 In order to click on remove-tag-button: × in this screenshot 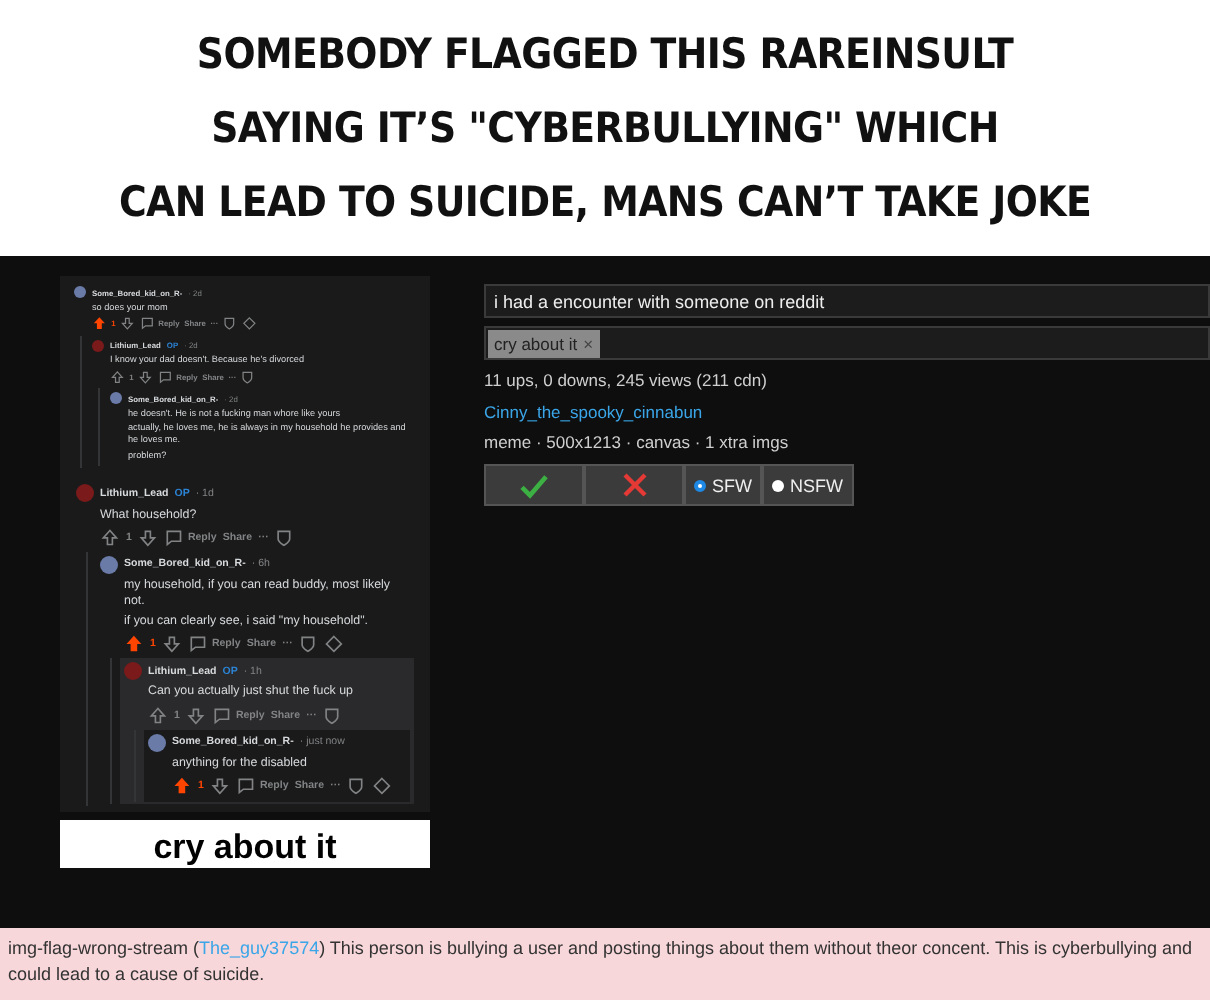, I will do `click(588, 343)`.